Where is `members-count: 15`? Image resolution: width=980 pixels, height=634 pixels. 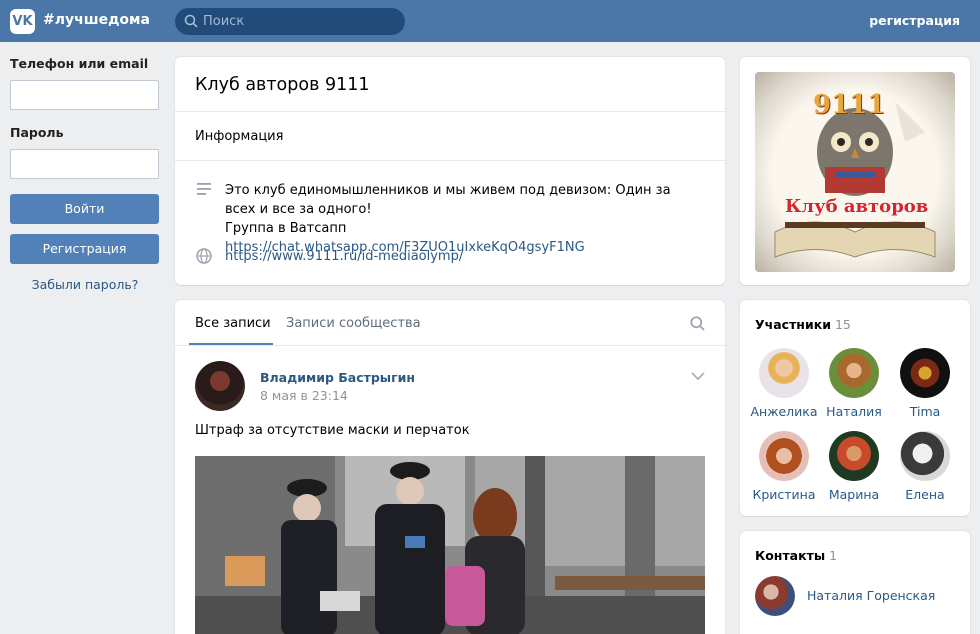
members-count: 15 is located at coordinates (842, 324).